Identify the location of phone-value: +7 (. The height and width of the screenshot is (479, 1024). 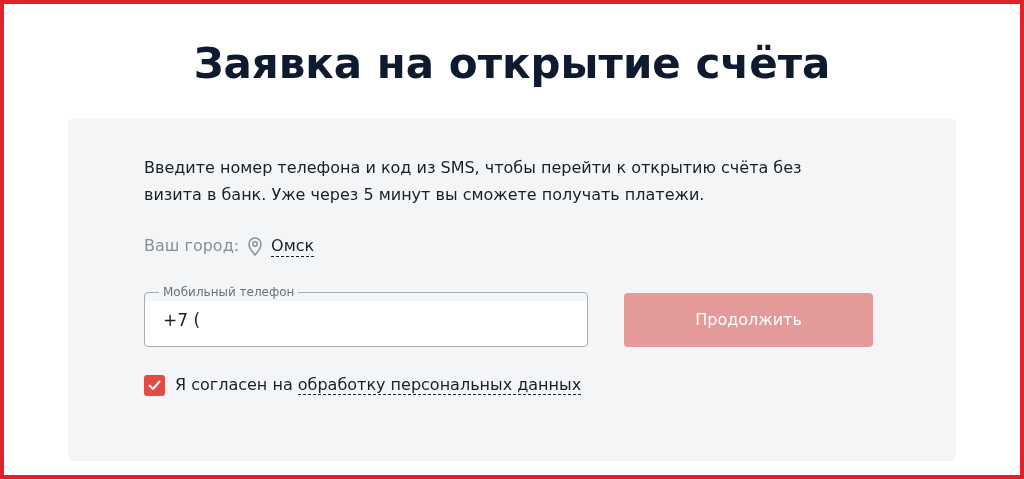
(181, 321).